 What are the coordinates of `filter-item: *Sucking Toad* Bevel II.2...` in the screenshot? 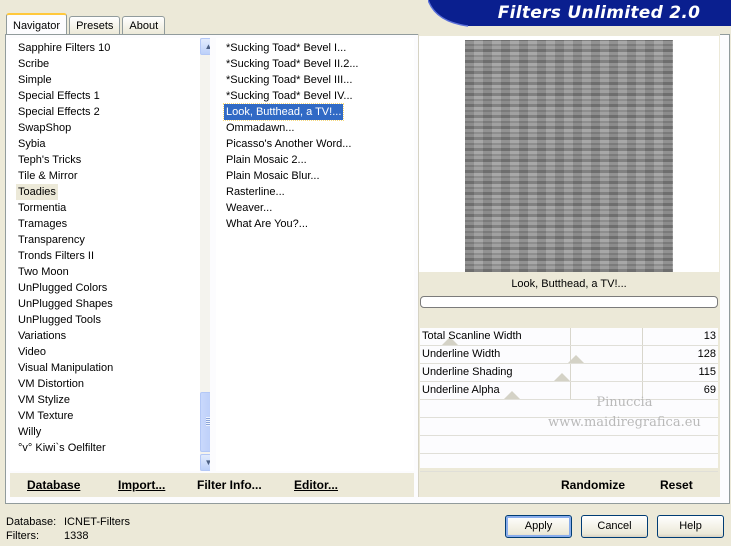 It's located at (292, 64).